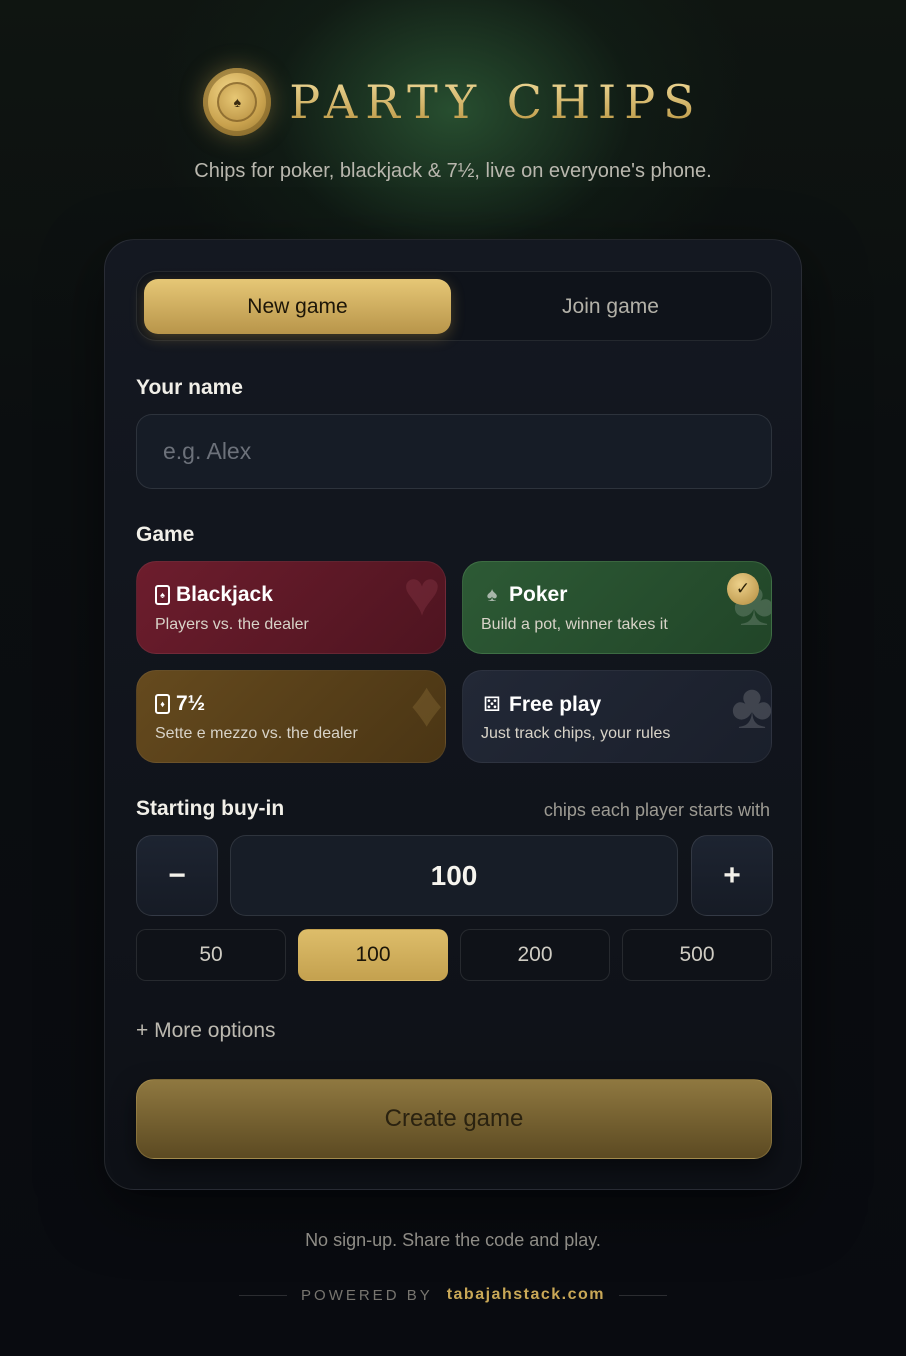 The width and height of the screenshot is (906, 1356). I want to click on game-label: Game, so click(165, 534).